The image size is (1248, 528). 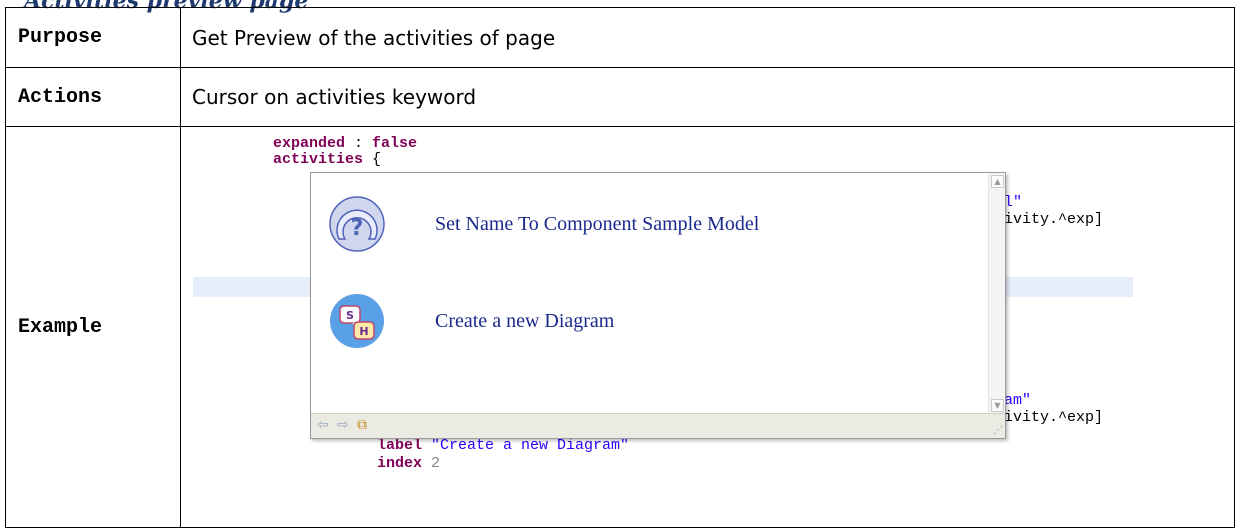 I want to click on code-text: :, so click(x=359, y=143).